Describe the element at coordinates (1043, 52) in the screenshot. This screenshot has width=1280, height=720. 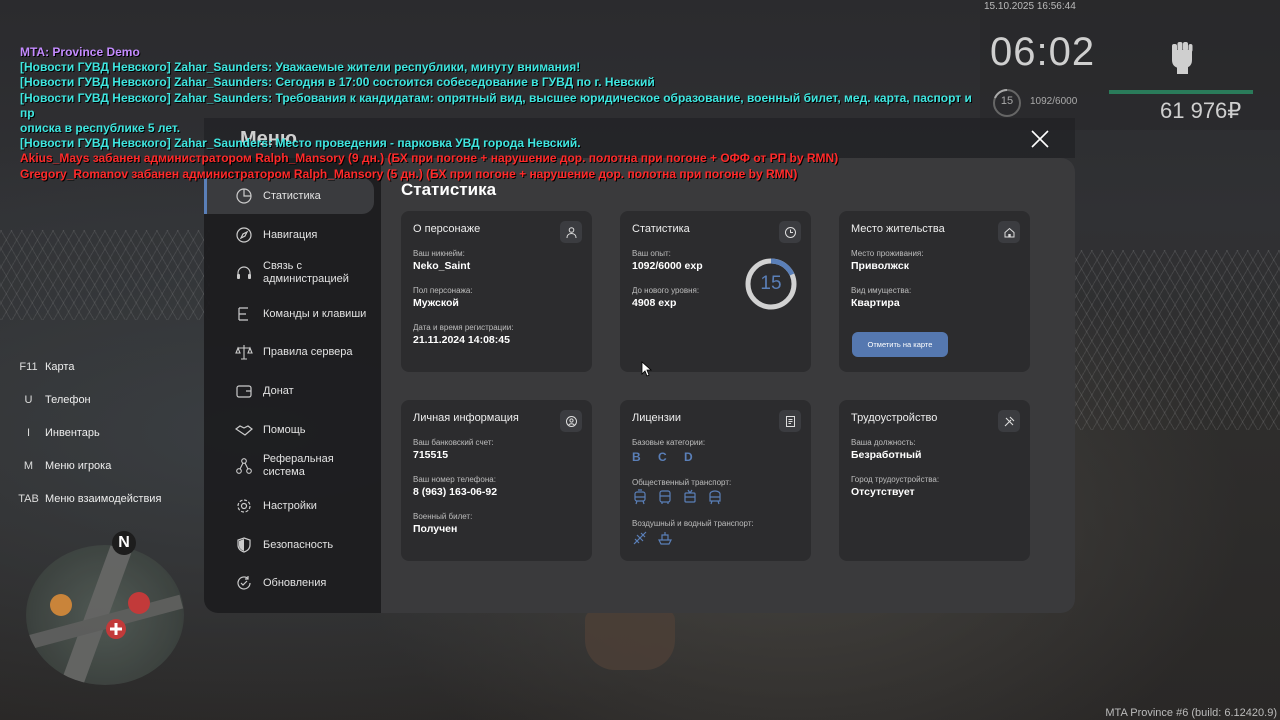
I see `hud-clock: 06:02` at that location.